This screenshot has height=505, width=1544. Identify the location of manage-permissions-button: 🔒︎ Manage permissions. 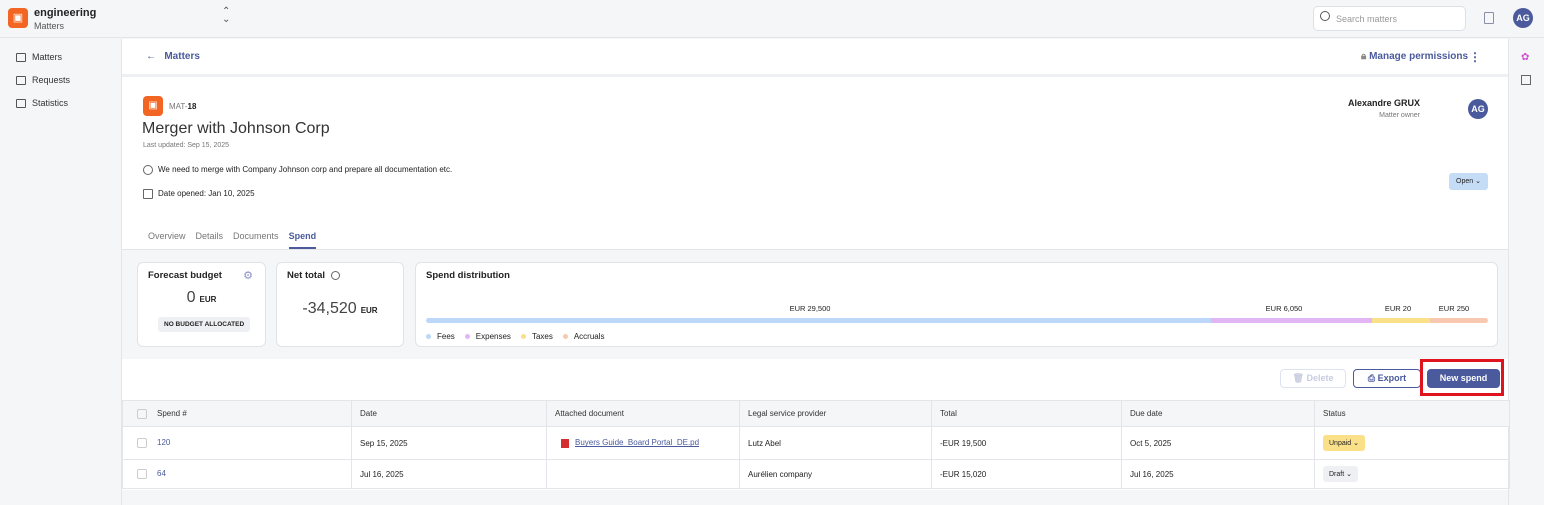
(1414, 56).